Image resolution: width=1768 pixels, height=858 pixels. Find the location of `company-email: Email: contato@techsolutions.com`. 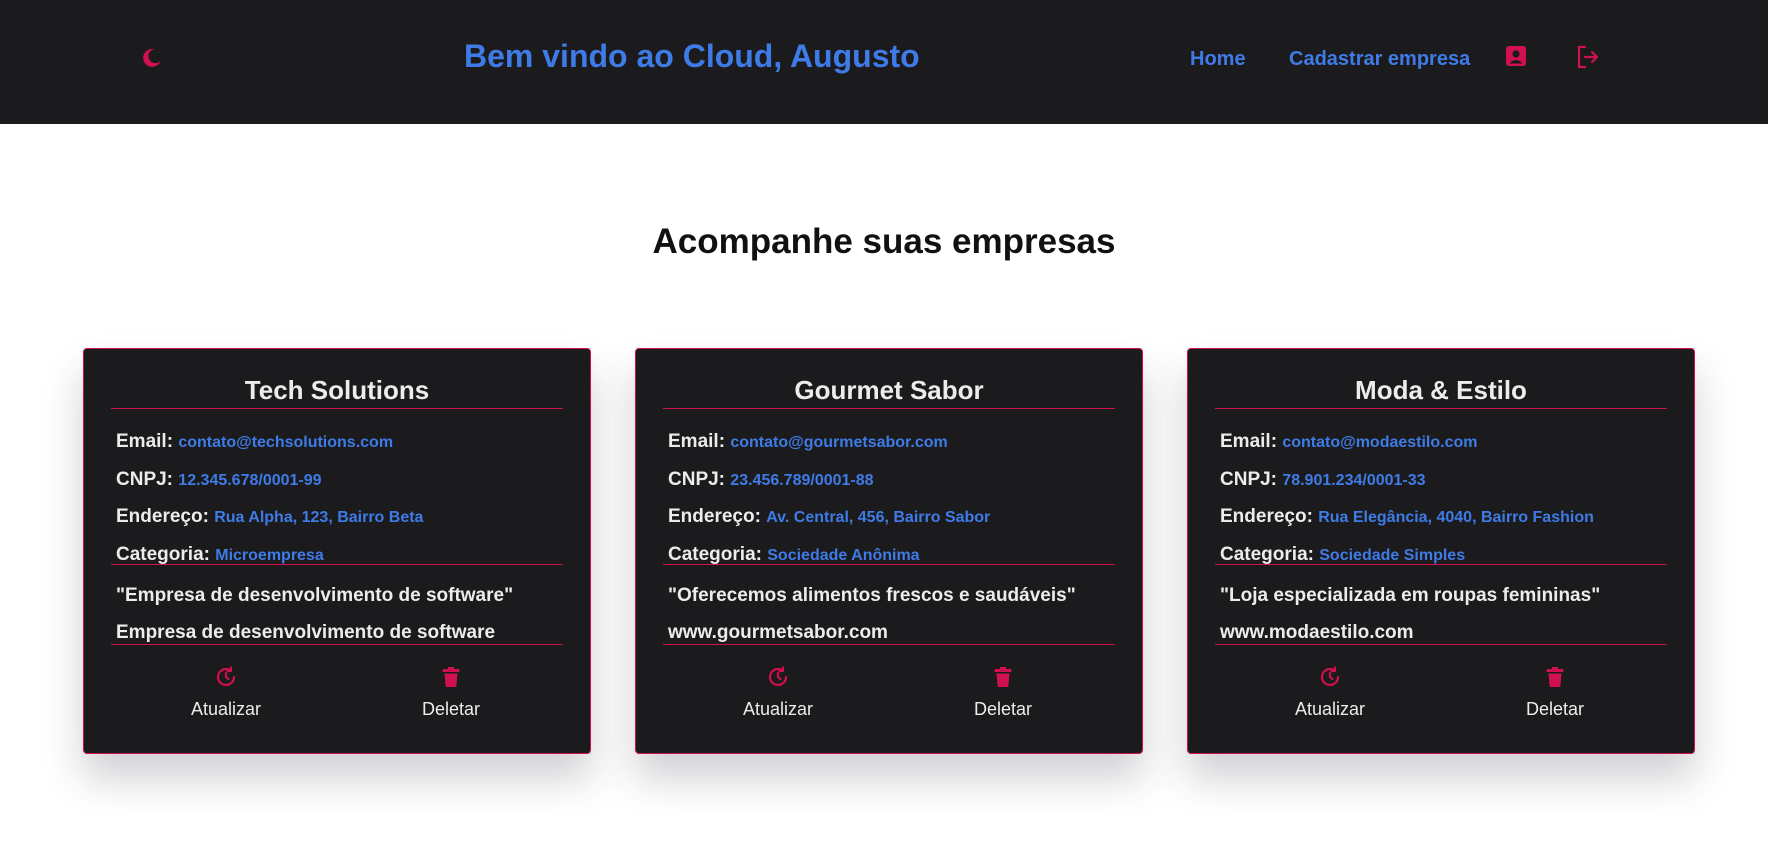

company-email: Email: contato@techsolutions.com is located at coordinates (254, 442).